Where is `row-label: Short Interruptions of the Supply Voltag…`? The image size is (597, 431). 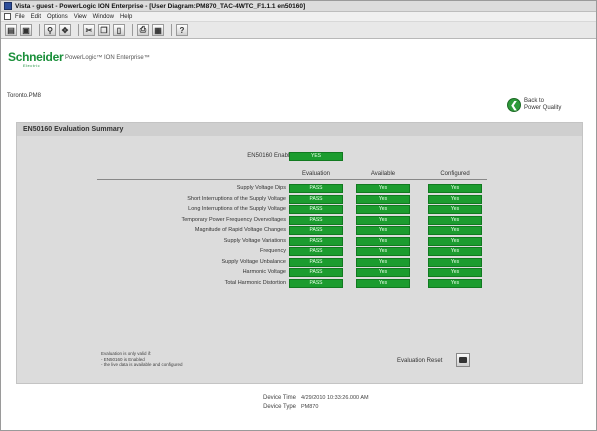 row-label: Short Interruptions of the Supply Voltag… is located at coordinates (236, 198).